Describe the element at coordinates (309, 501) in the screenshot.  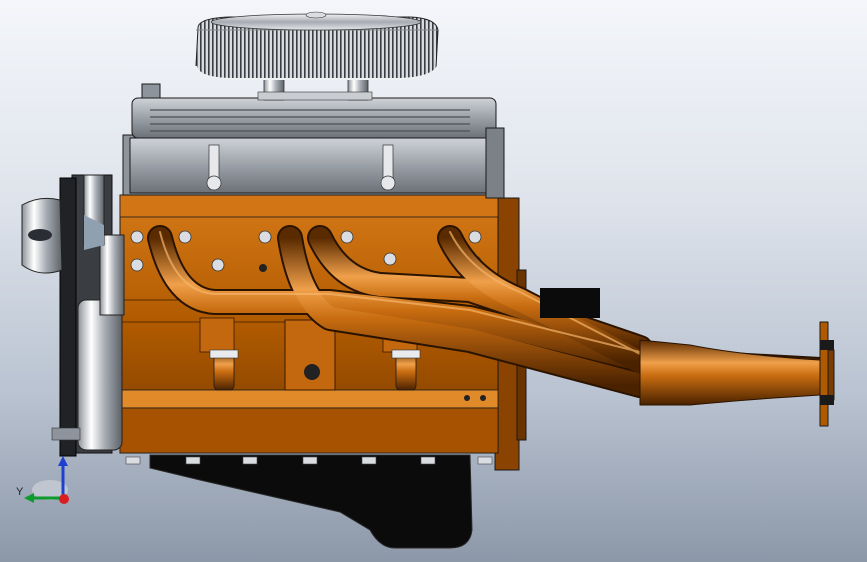
I see `oil-pan` at that location.